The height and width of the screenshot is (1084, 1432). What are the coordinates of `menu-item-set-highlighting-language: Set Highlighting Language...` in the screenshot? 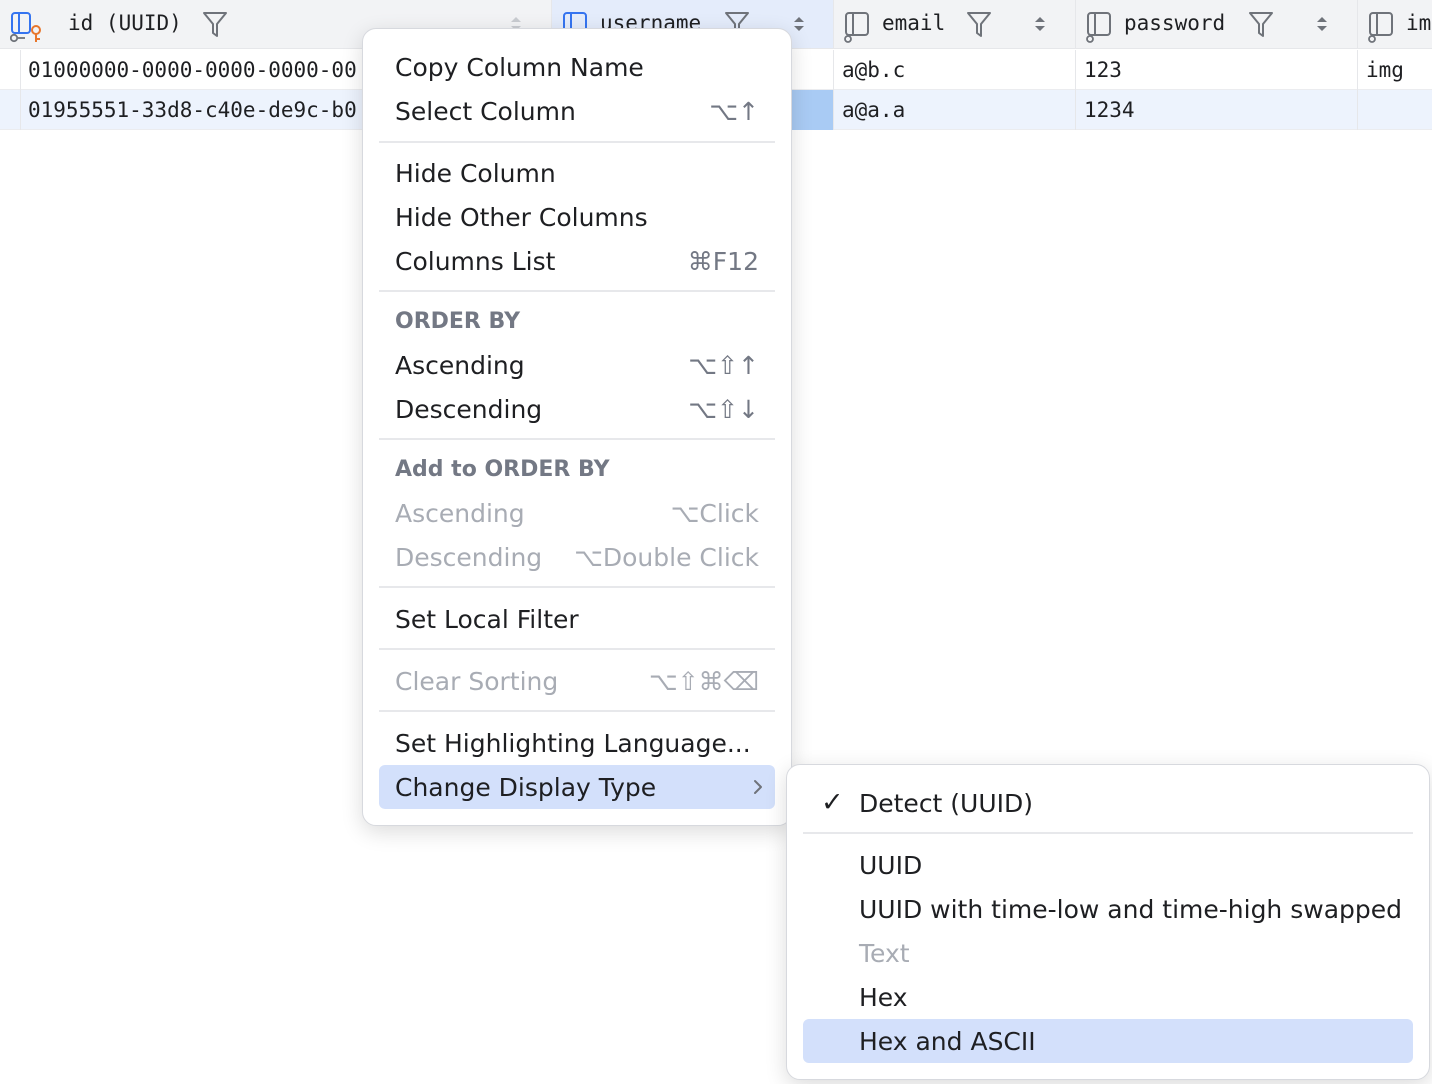 It's located at (577, 743).